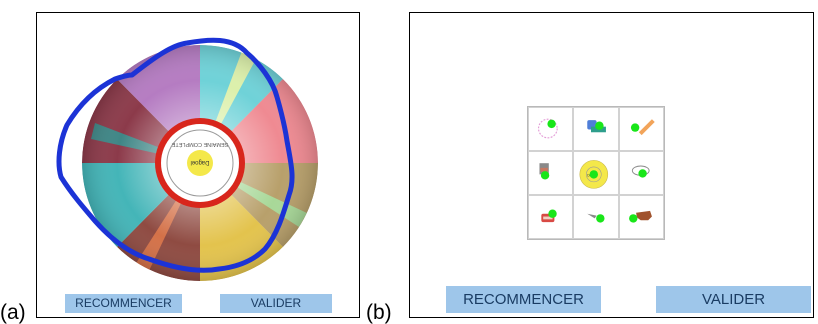 The width and height of the screenshot is (818, 324). Describe the element at coordinates (199, 144) in the screenshot. I see `cd-ring-text: SEMAINE COMPLÈTE` at that location.